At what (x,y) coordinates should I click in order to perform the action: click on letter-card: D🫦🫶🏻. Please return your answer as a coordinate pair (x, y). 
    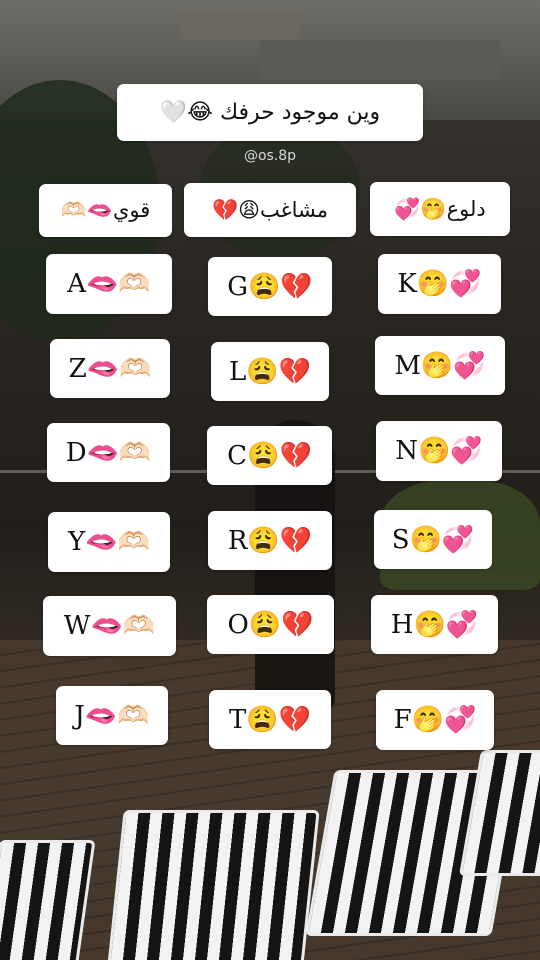
    Looking at the image, I should click on (108, 452).